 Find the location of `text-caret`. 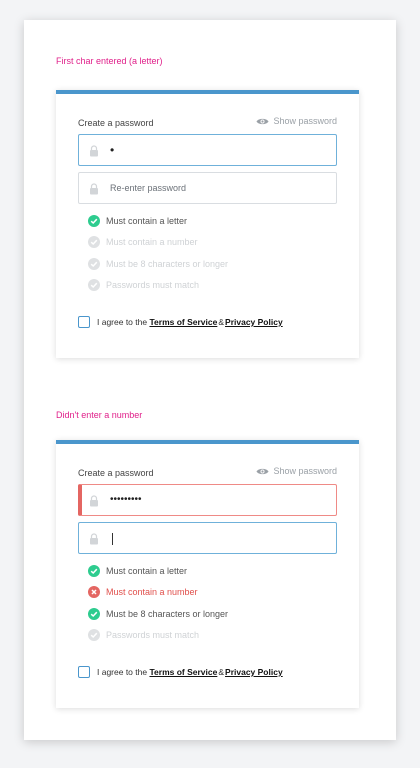

text-caret is located at coordinates (112, 539).